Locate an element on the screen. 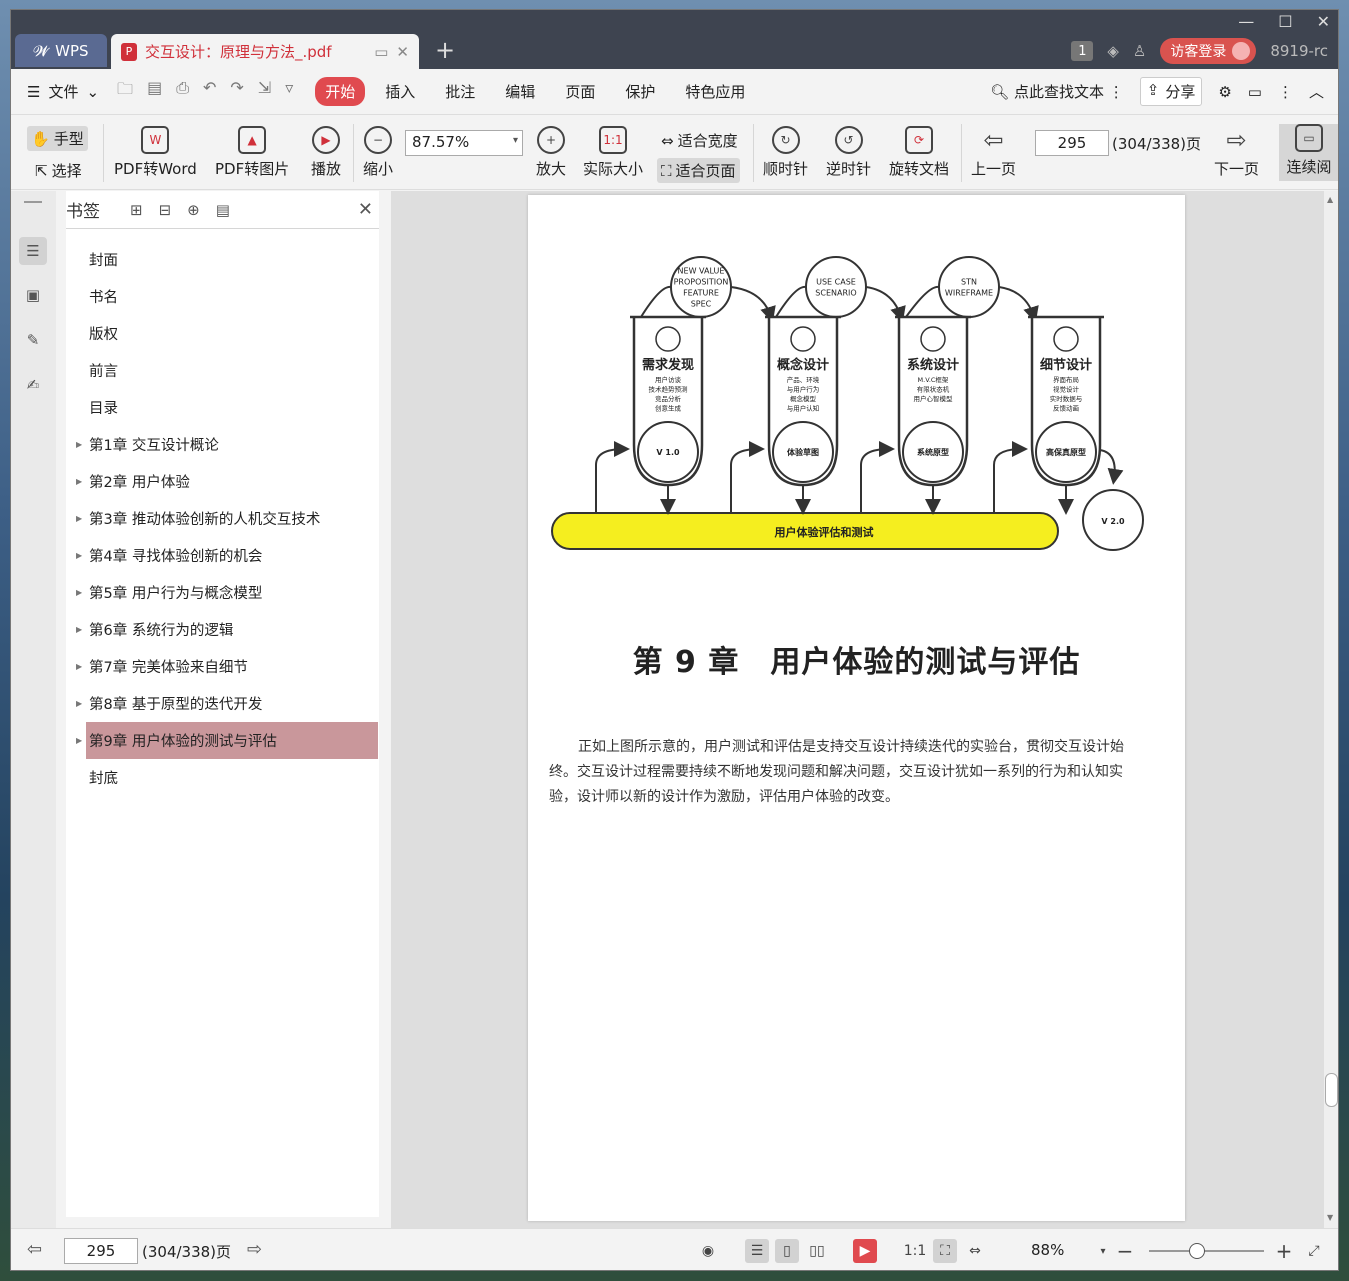 Image resolution: width=1349 pixels, height=1281 pixels. maximize-icon: ☐ is located at coordinates (1285, 21).